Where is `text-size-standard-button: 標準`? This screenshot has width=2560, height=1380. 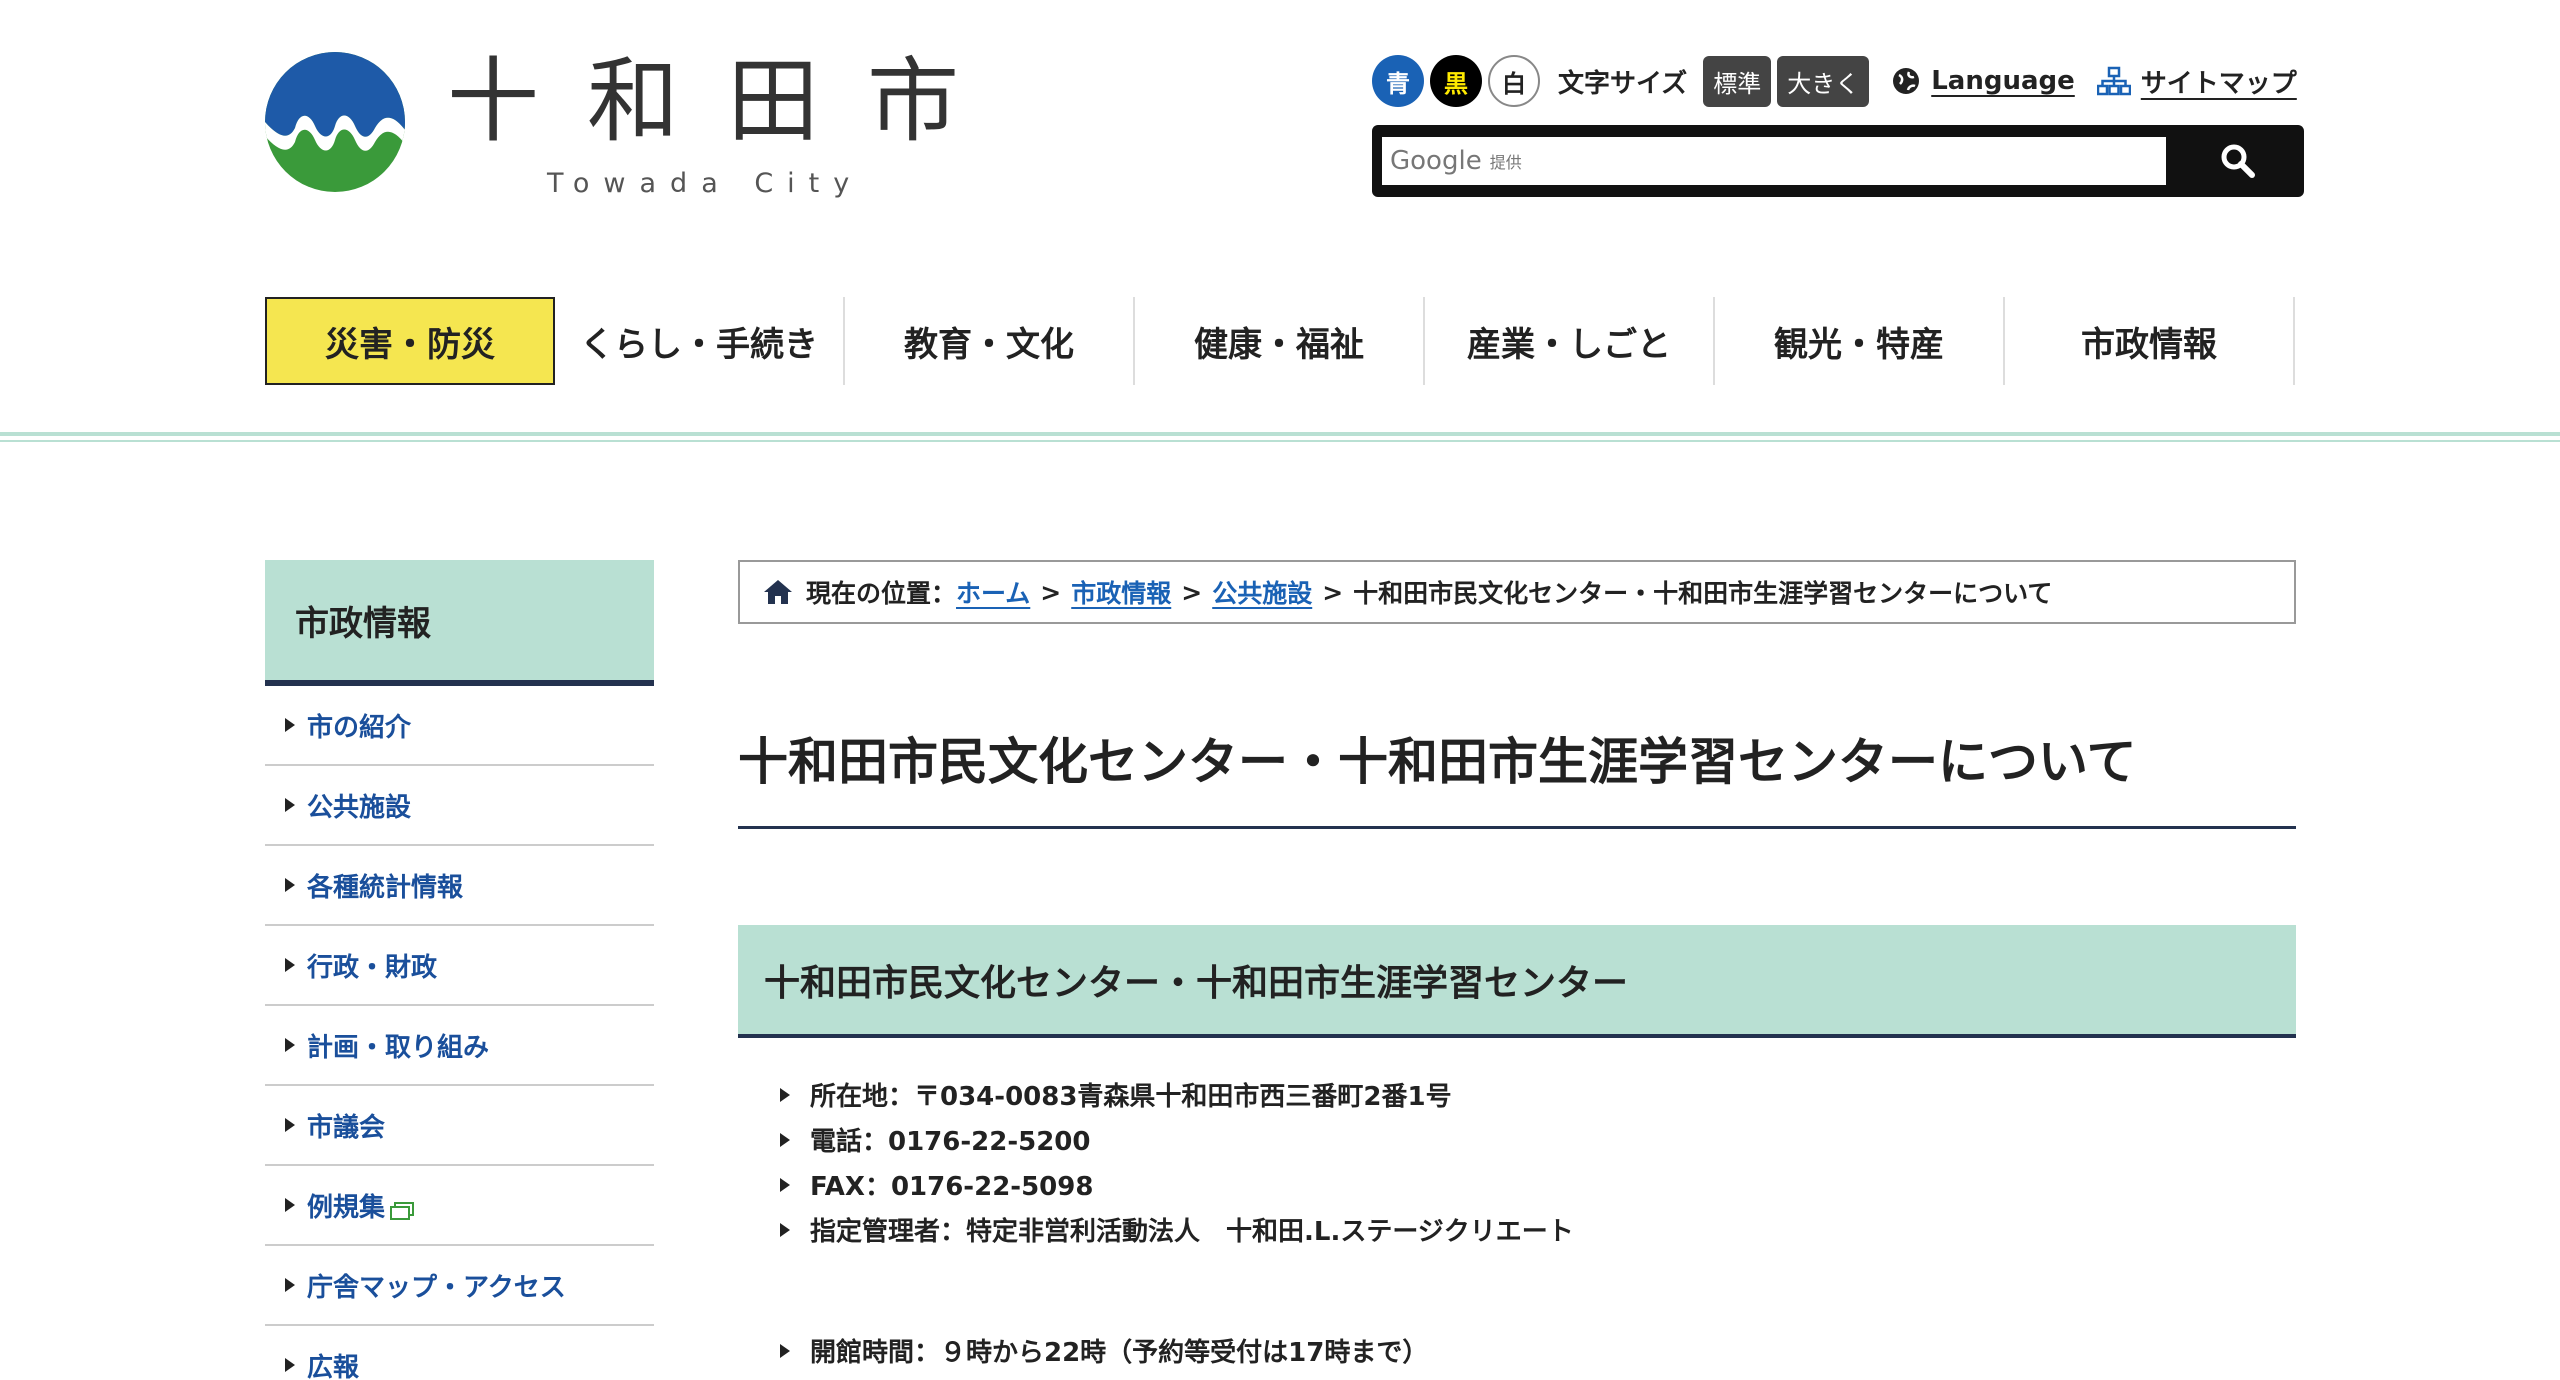
text-size-standard-button: 標準 is located at coordinates (1737, 81).